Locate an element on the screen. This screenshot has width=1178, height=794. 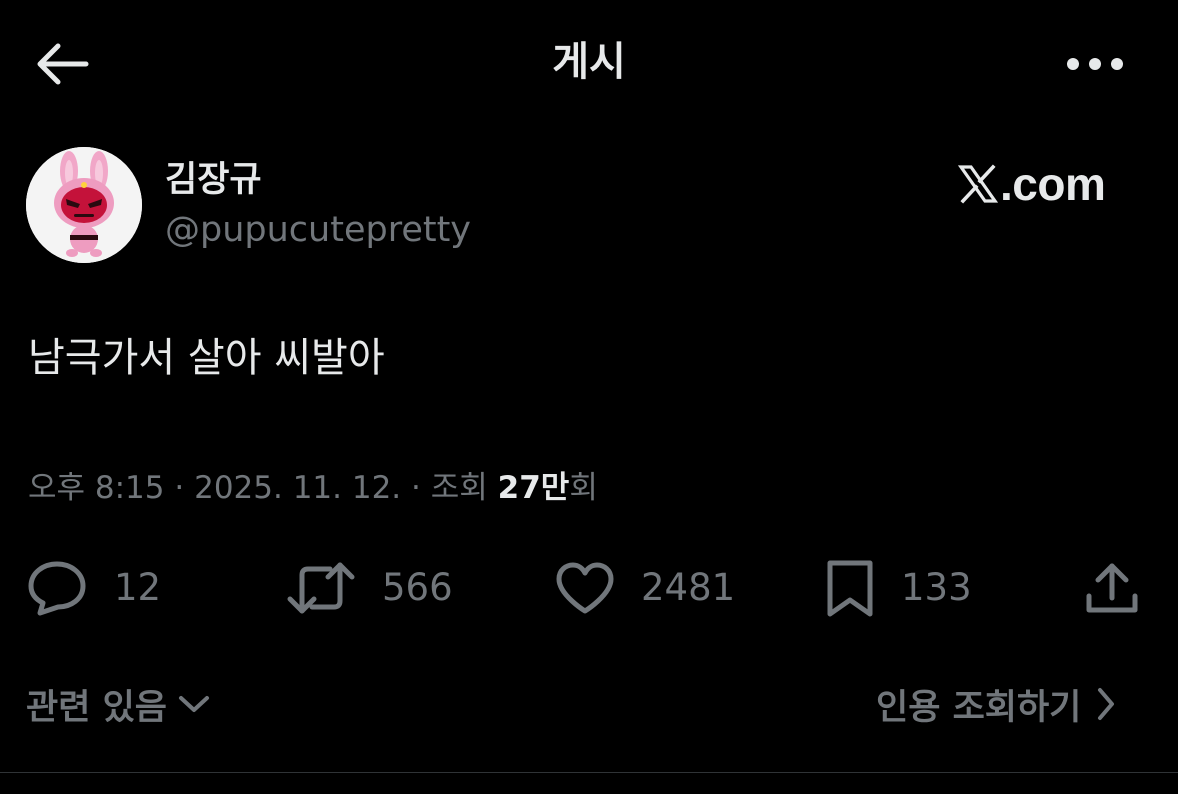
like-button: 2481 is located at coordinates (645, 588).